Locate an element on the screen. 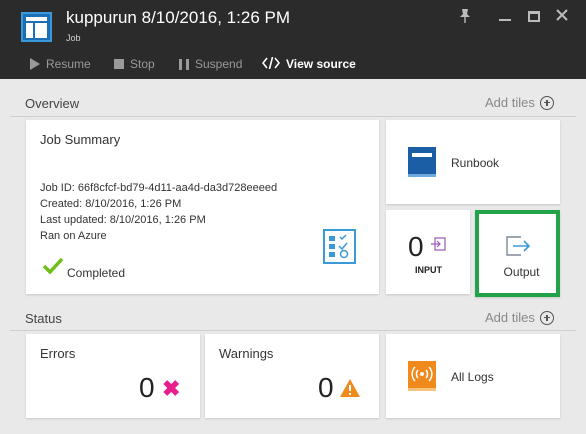 The image size is (586, 434). blade-title: kuppurun 8/10/2016, 1:26 PM is located at coordinates (178, 17).